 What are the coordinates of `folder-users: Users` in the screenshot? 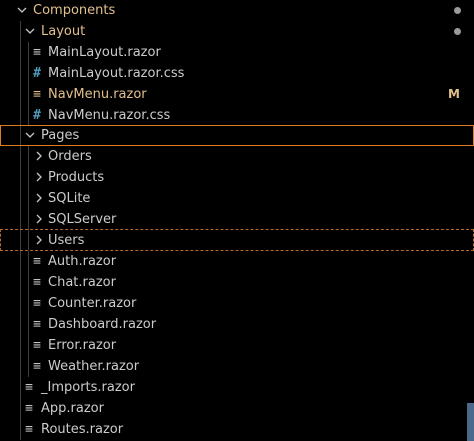 It's located at (237, 240).